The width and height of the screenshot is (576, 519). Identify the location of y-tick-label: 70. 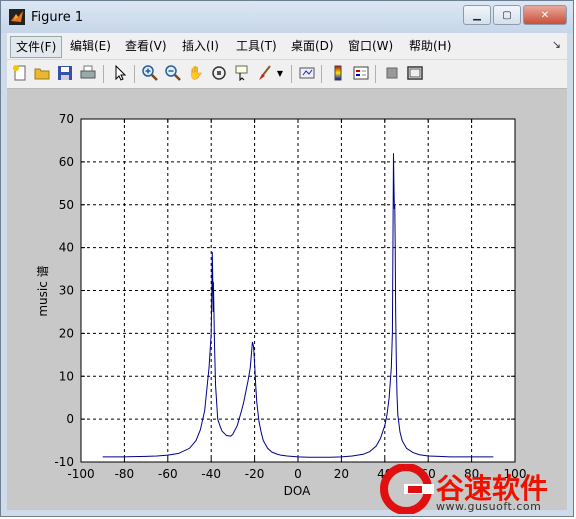
(66, 119).